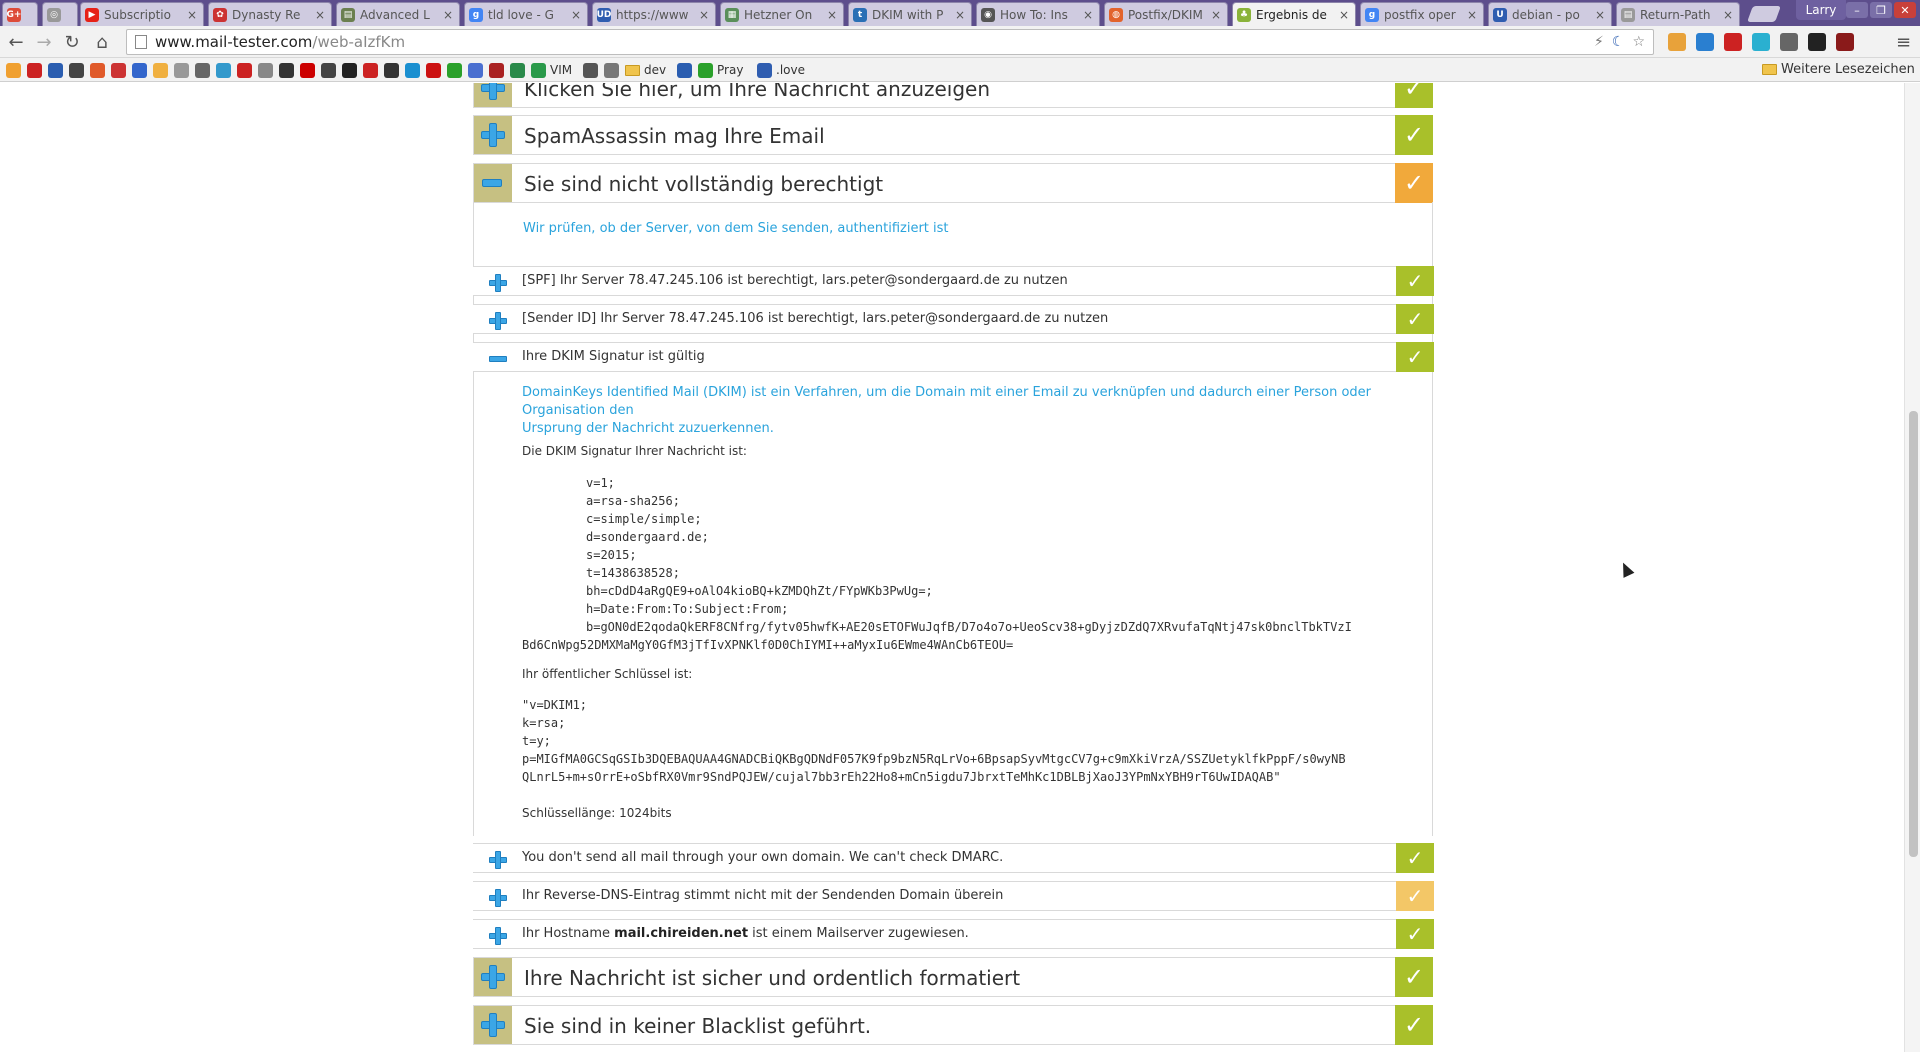 The height and width of the screenshot is (1052, 1920). What do you see at coordinates (526, 14) in the screenshot?
I see `browser-tab: g tld love - G ×` at bounding box center [526, 14].